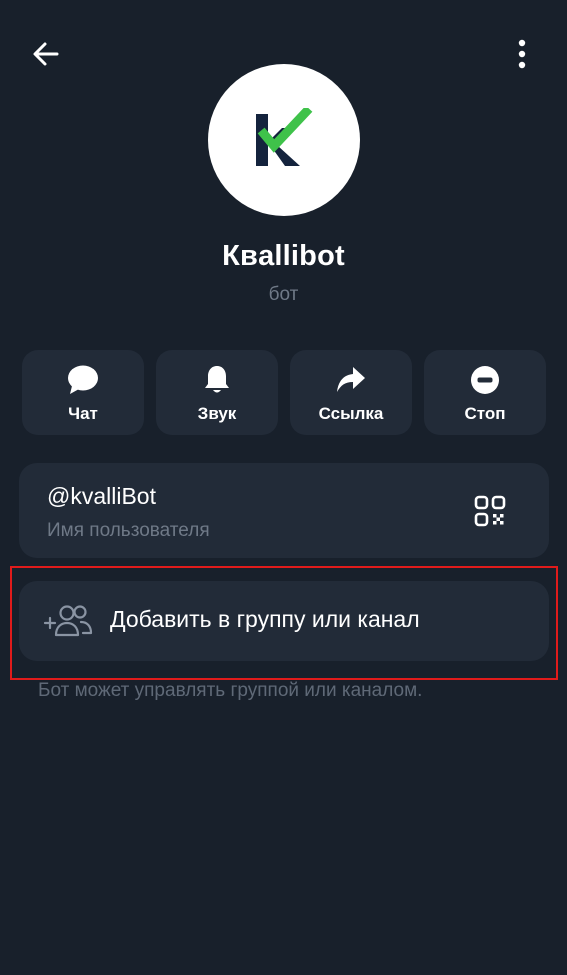 This screenshot has height=975, width=567. I want to click on chat-button: Чат, so click(83, 392).